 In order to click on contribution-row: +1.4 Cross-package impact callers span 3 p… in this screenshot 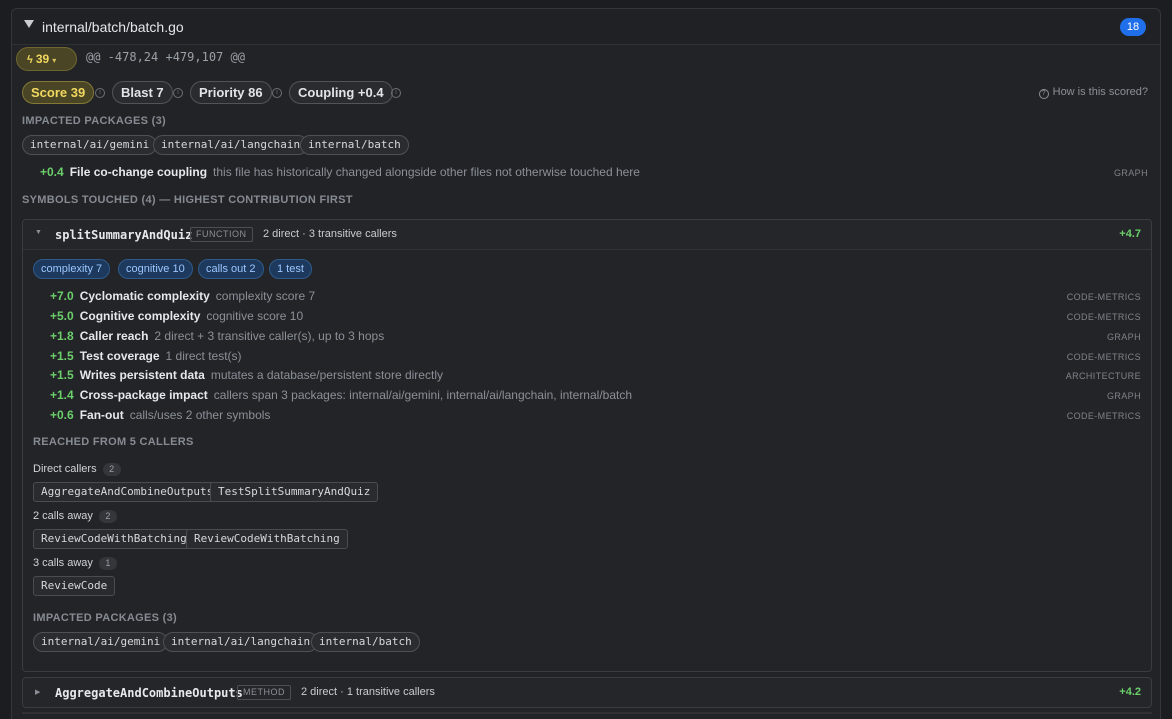, I will do `click(341, 395)`.